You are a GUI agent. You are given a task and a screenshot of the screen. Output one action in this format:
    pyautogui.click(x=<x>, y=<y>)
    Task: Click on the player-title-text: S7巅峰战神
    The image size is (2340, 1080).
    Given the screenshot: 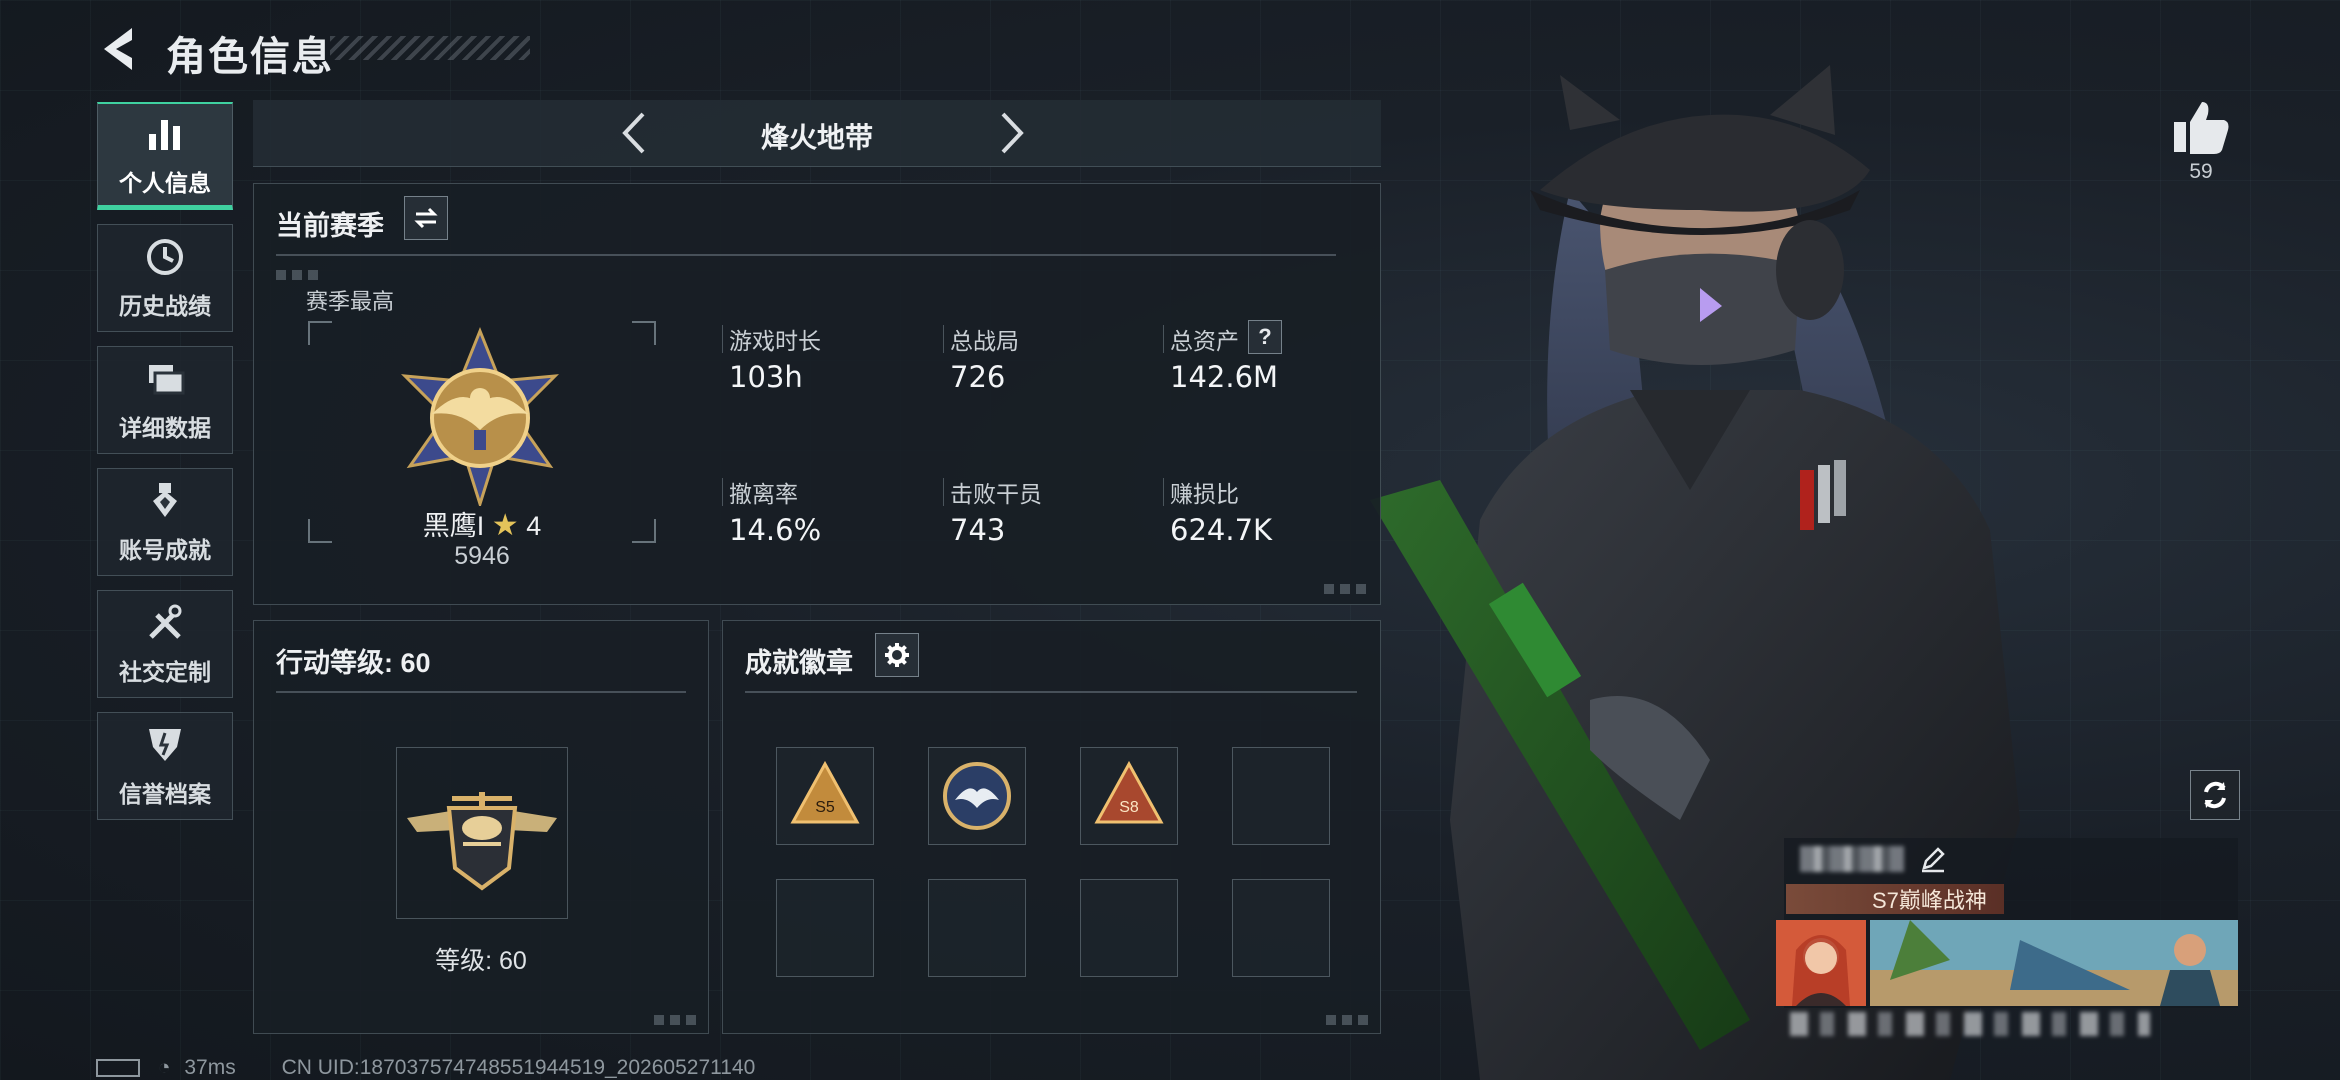 What is the action you would take?
    pyautogui.click(x=1929, y=900)
    